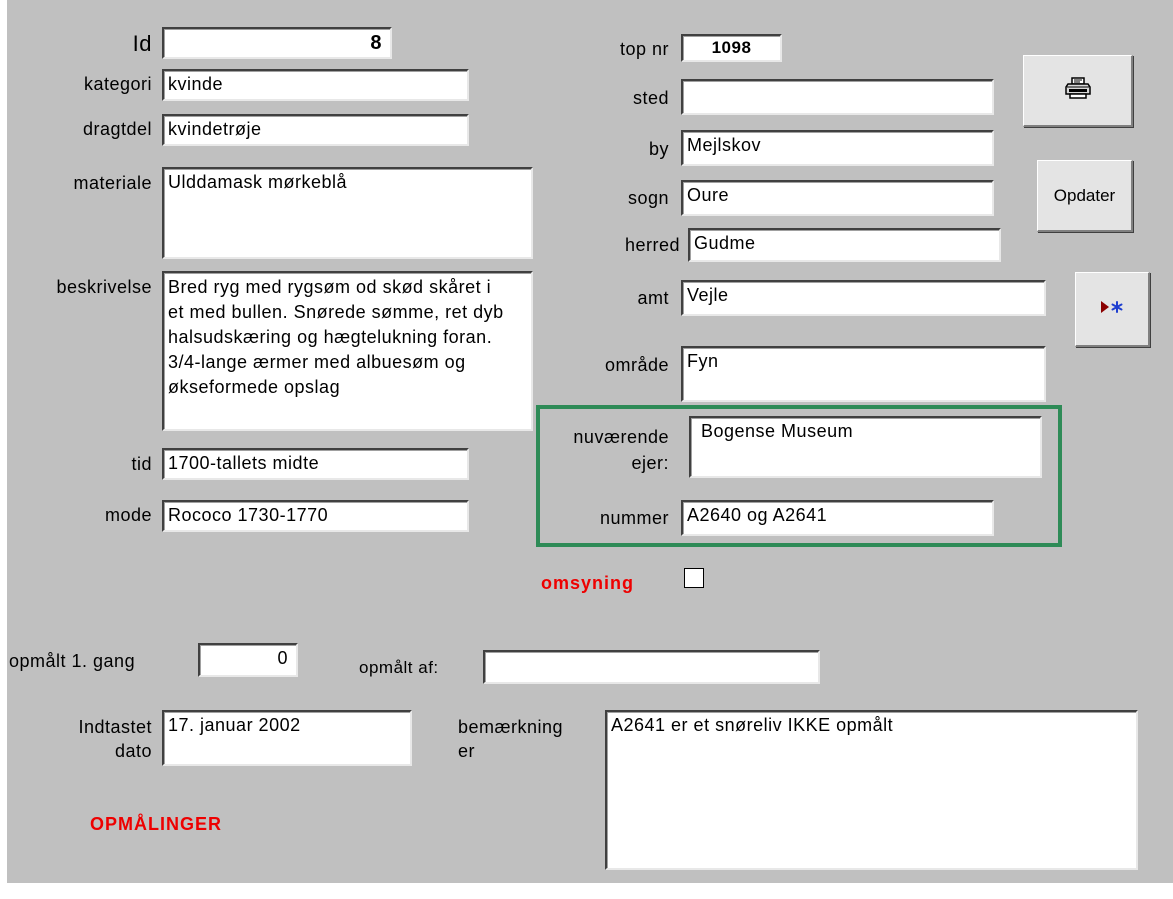 This screenshot has height=899, width=1173. Describe the element at coordinates (117, 129) in the screenshot. I see `dragtdel-label: dragtdel` at that location.